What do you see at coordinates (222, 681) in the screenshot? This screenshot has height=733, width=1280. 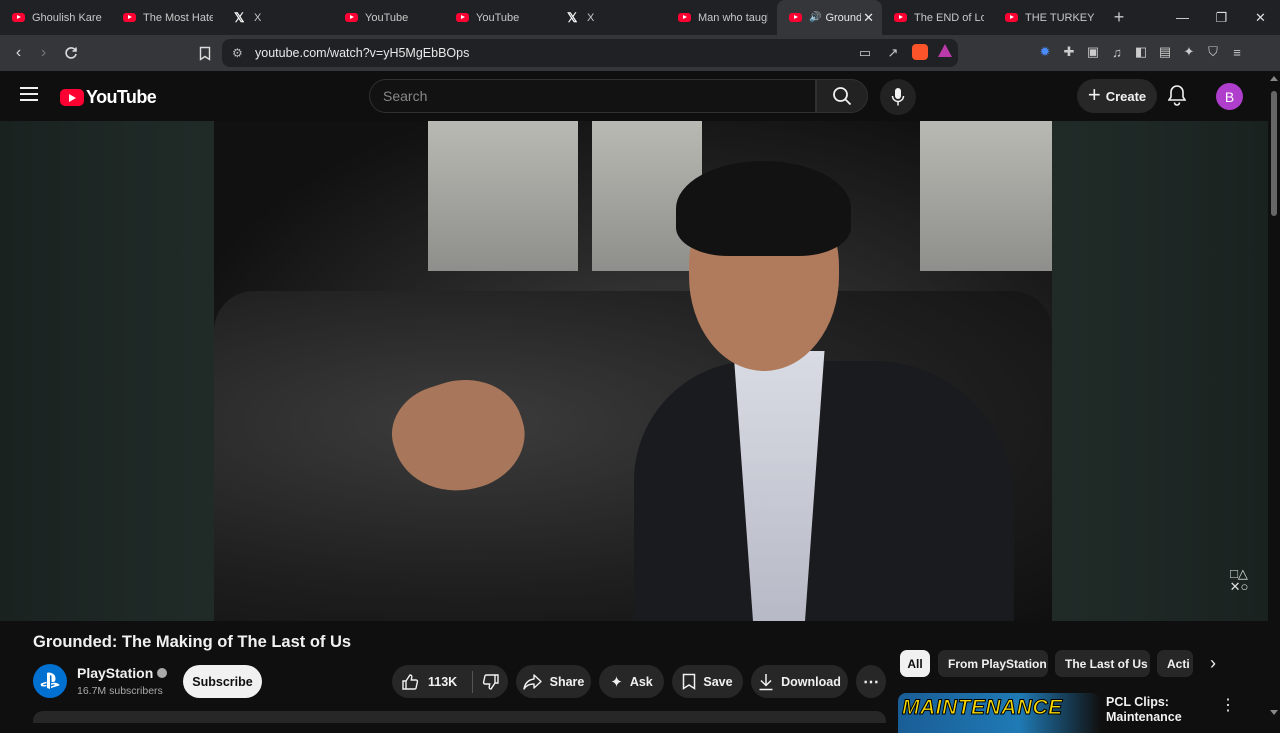 I see `subscribe-button: Subscribe` at bounding box center [222, 681].